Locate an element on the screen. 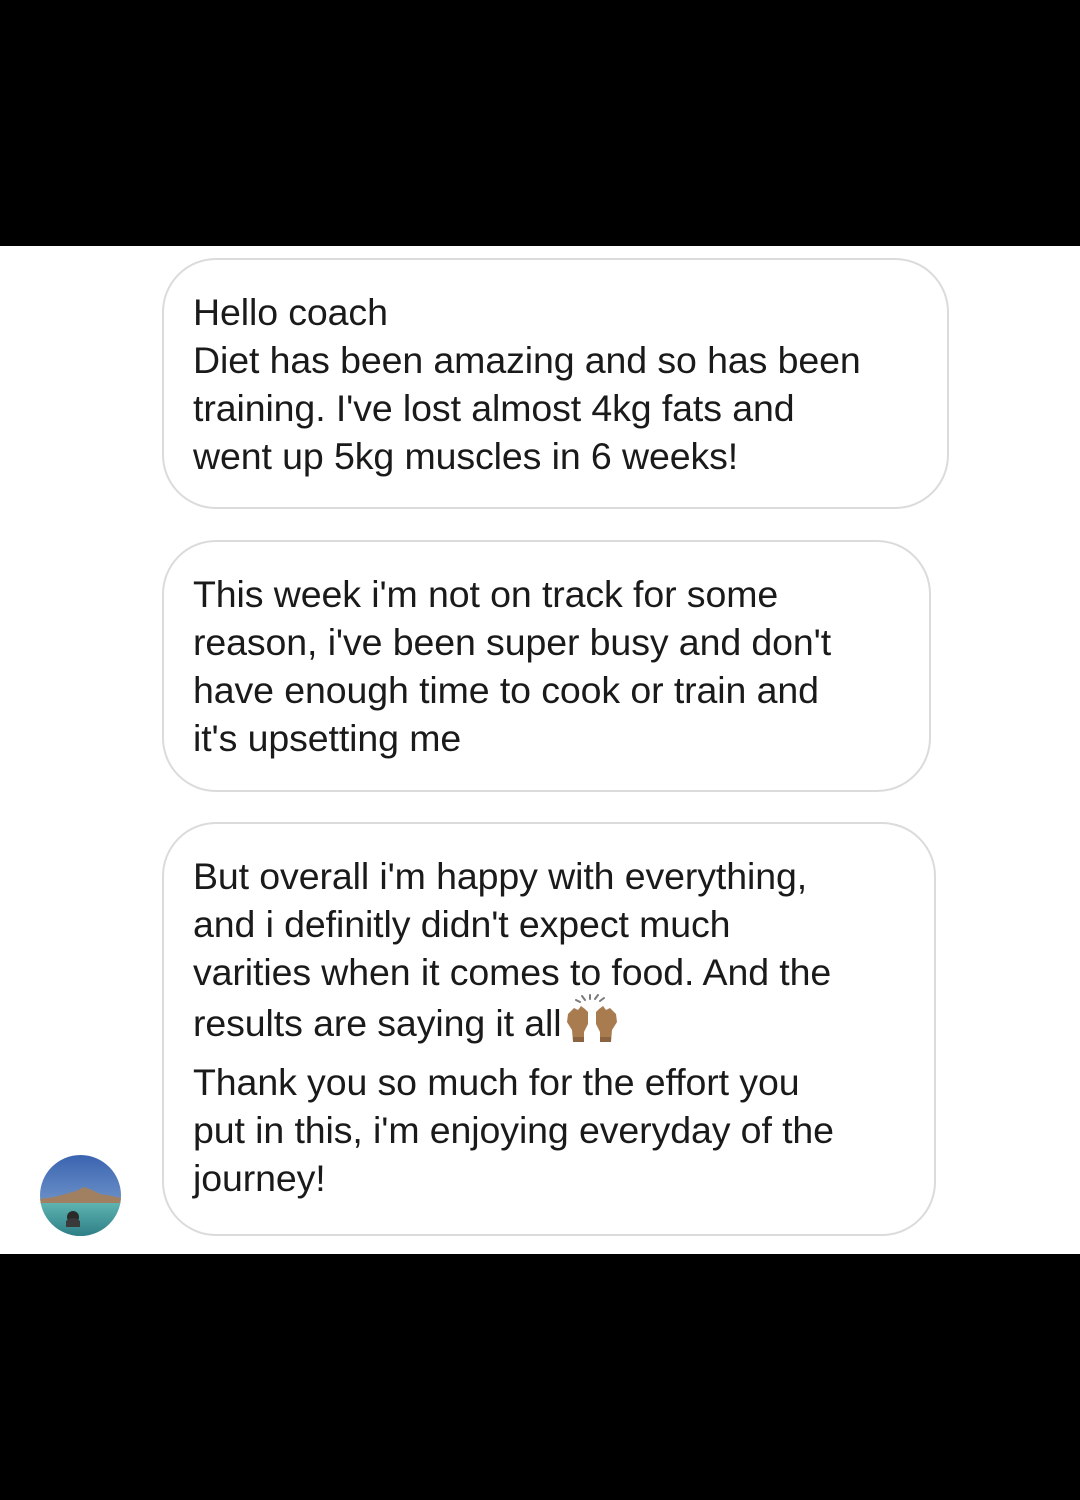 This screenshot has width=1080, height=1500. message-line: went up 5kg muscles in 6 weeks! is located at coordinates (466, 456).